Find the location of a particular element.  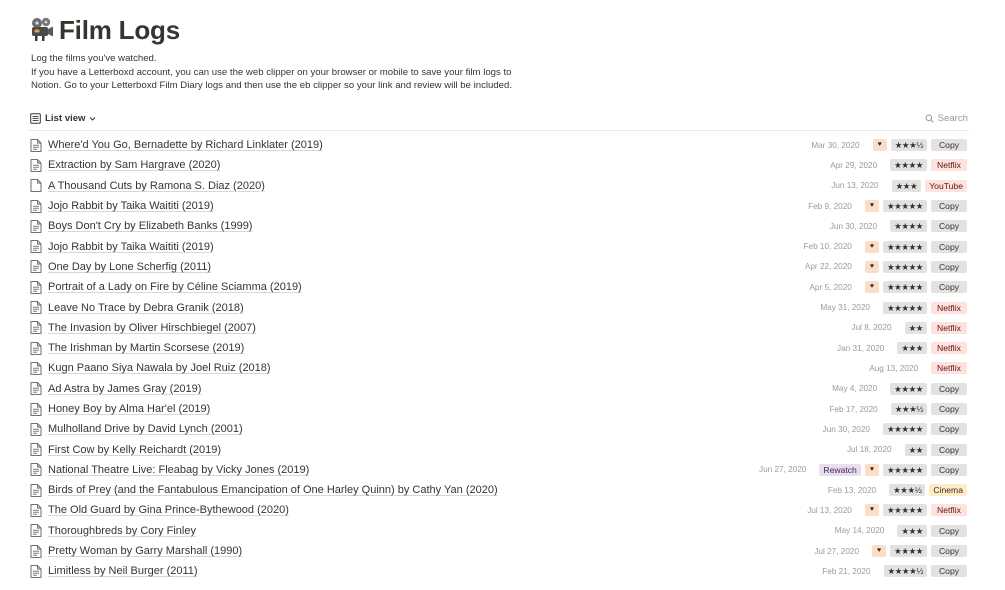

film-title: One Day by Lone Scherfig (2011) is located at coordinates (129, 267).